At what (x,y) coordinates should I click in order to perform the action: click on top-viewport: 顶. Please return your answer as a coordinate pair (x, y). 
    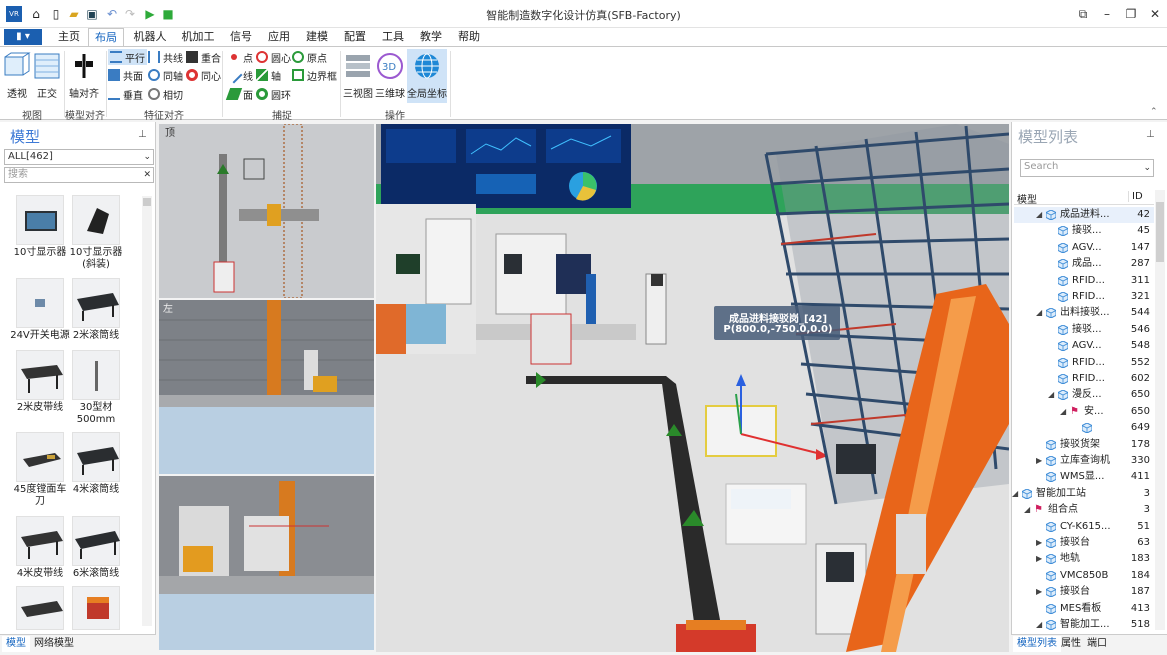
    Looking at the image, I should click on (266, 211).